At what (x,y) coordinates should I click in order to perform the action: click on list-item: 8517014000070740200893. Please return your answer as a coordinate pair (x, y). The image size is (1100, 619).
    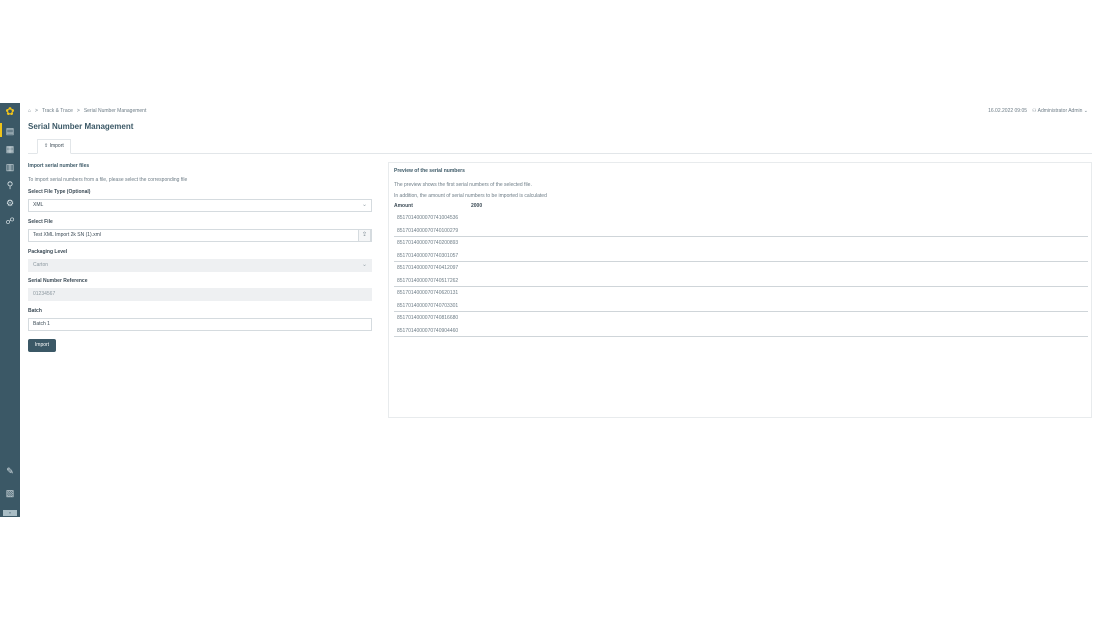
    Looking at the image, I should click on (428, 243).